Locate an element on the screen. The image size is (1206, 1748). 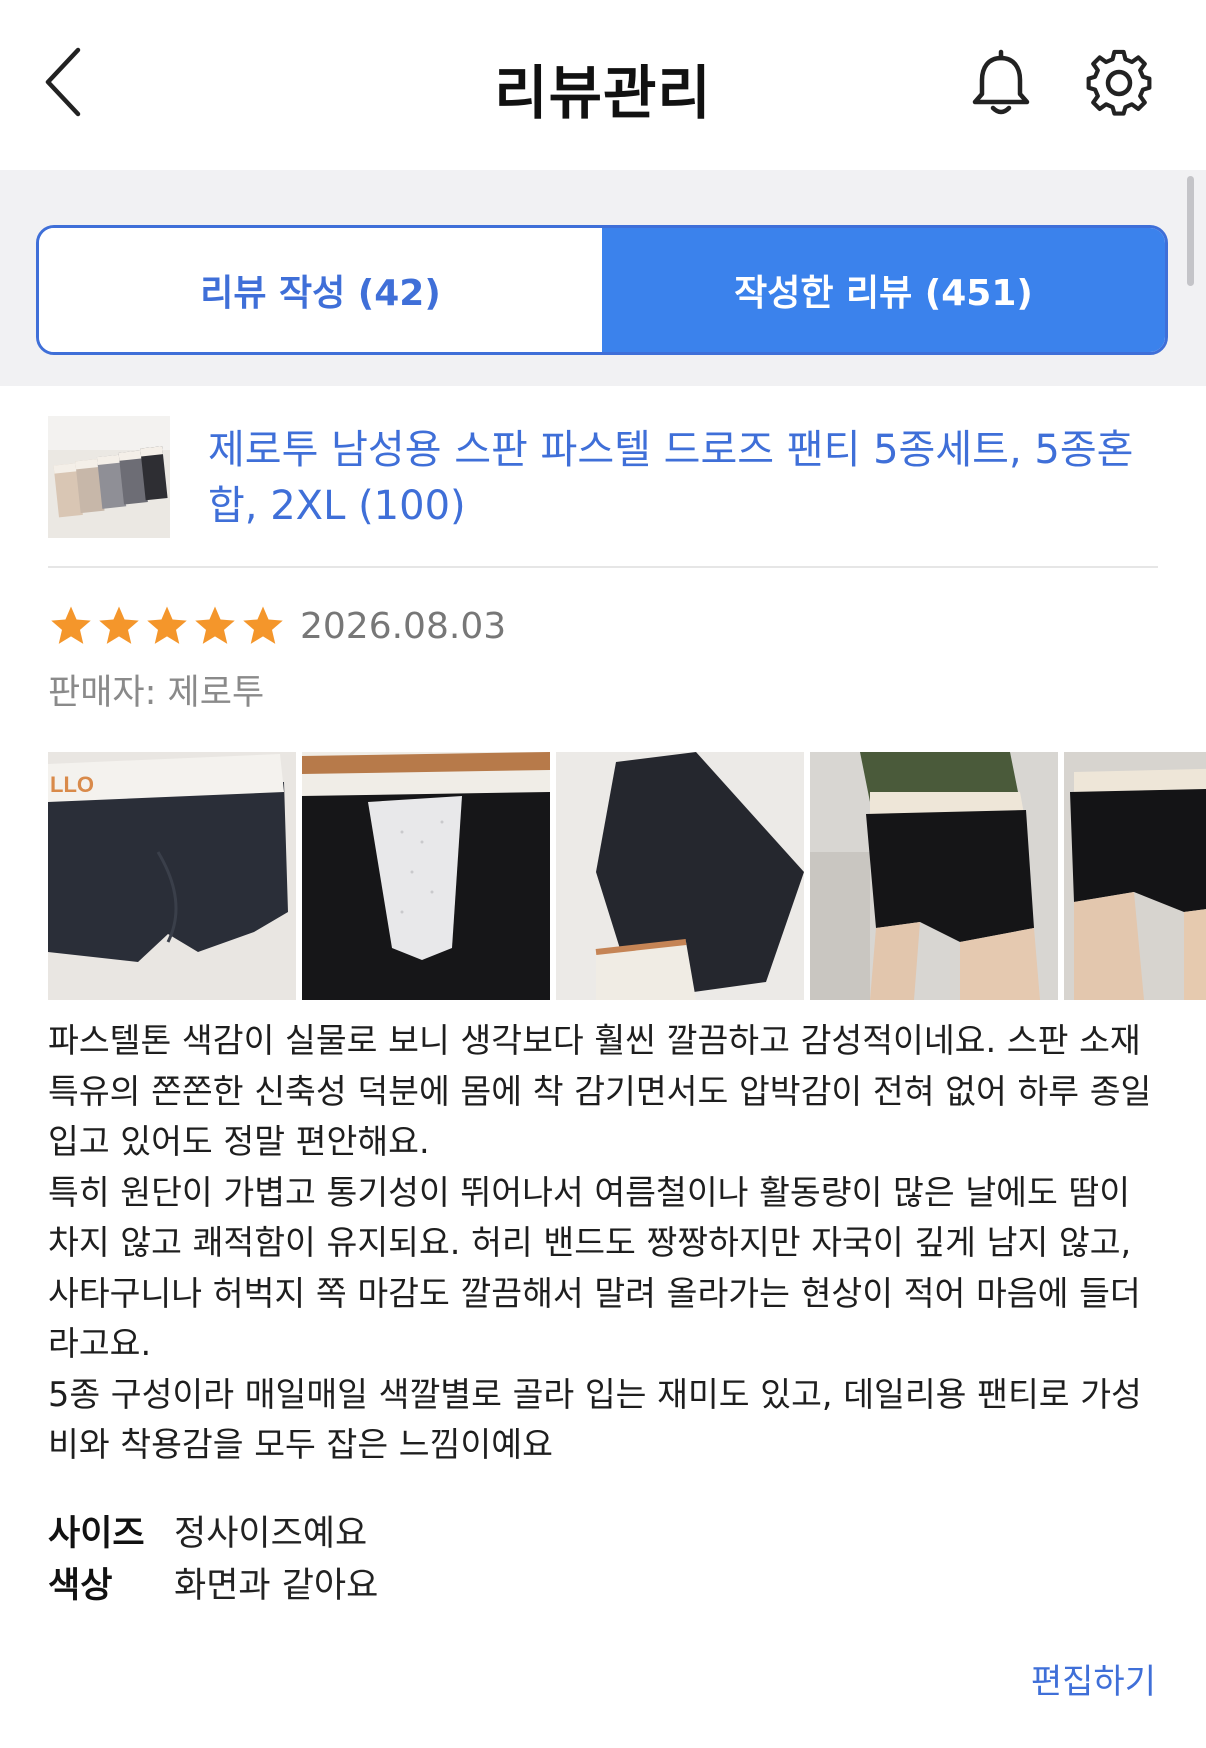
notification-button is located at coordinates (1001, 83).